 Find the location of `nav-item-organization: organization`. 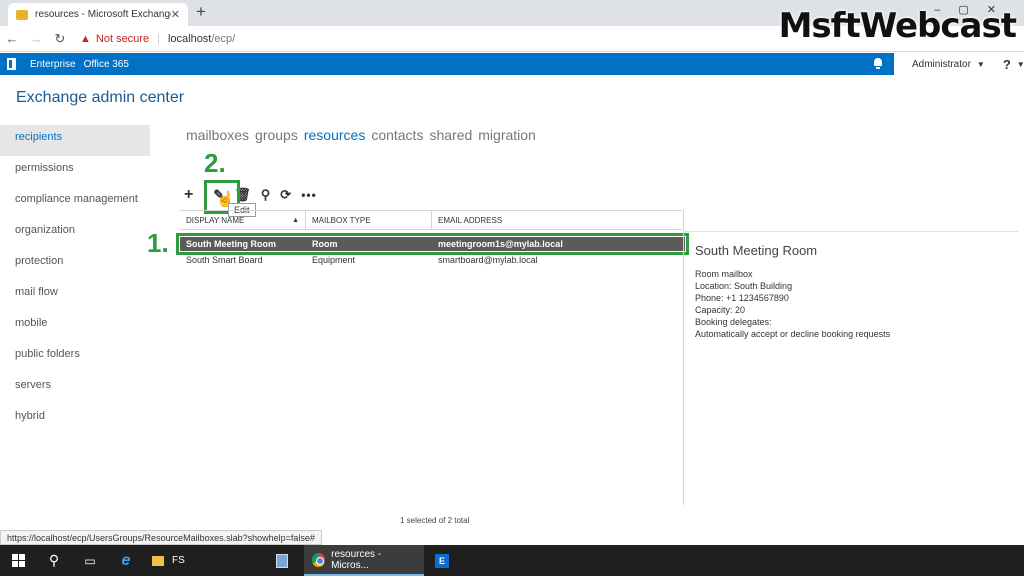

nav-item-organization: organization is located at coordinates (75, 233).